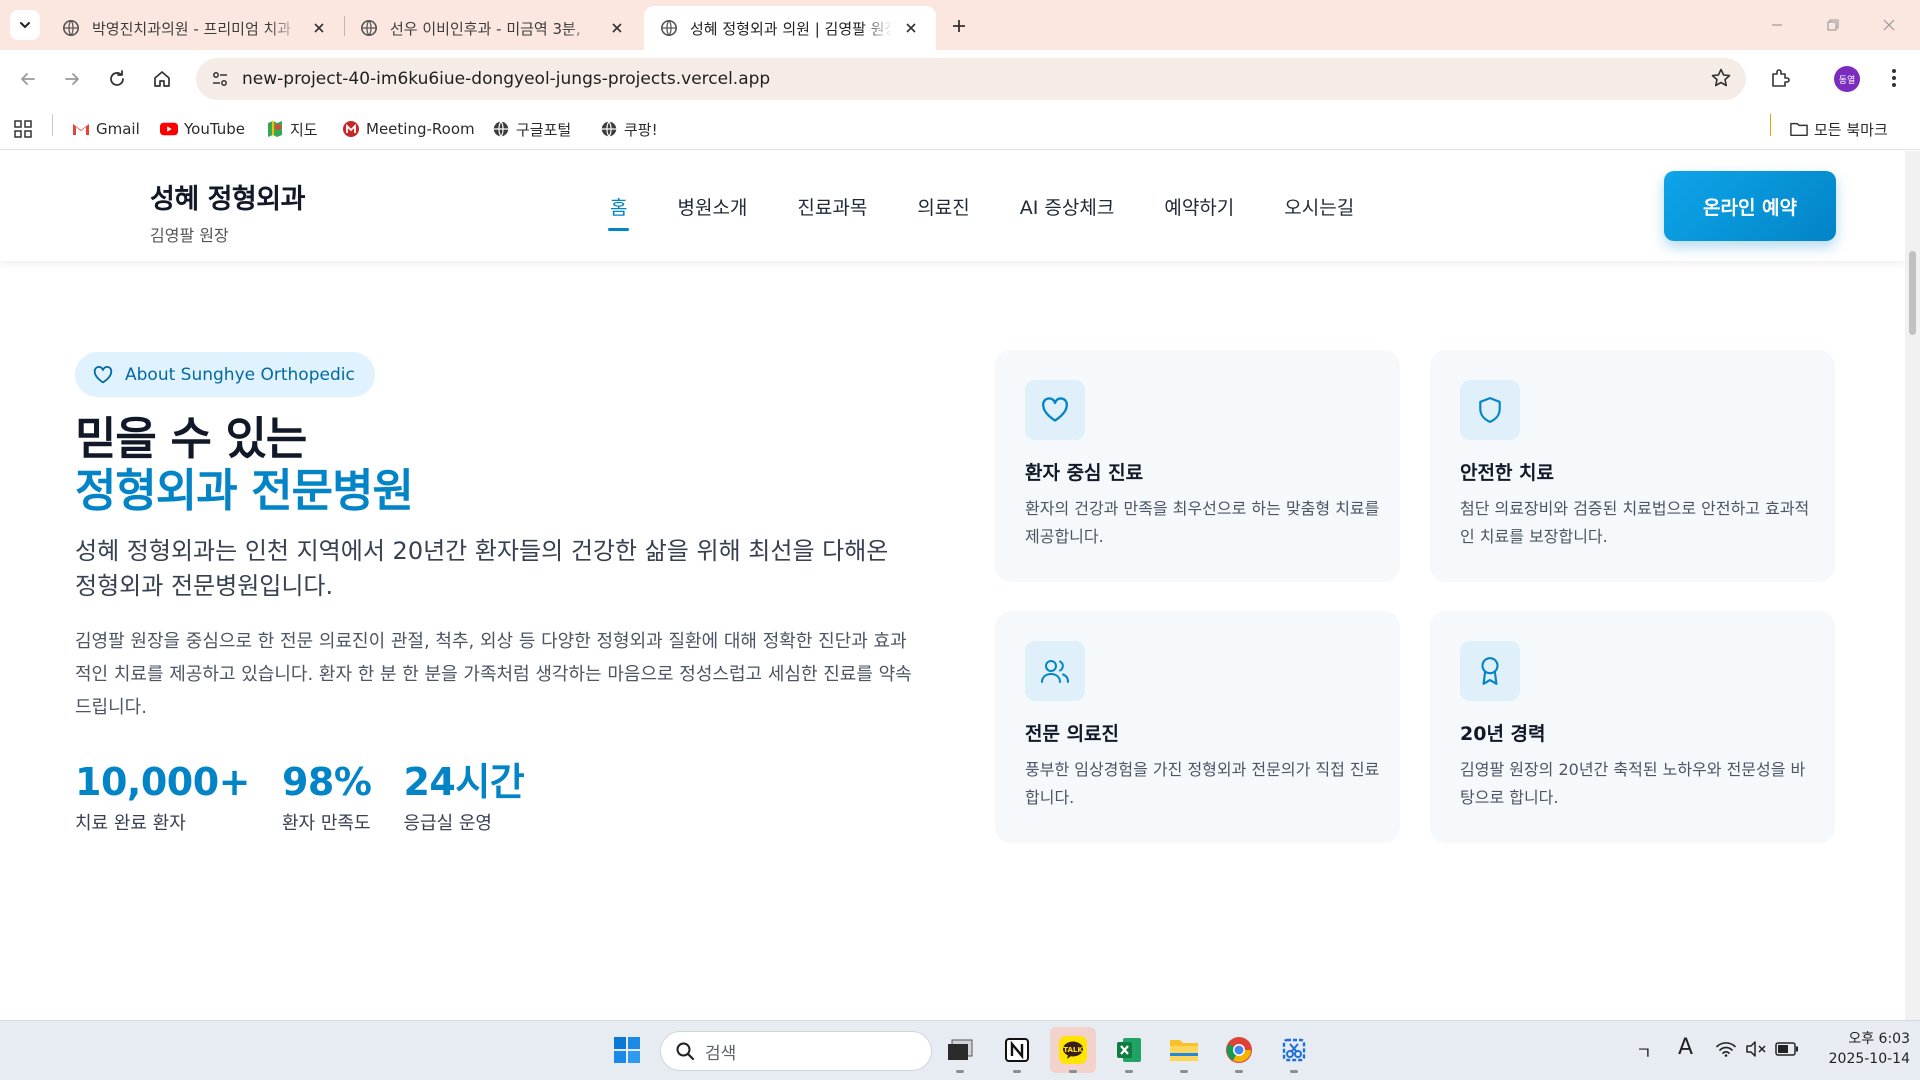 The height and width of the screenshot is (1080, 1920). I want to click on tab-0: 박영진치과의원 - 프리미엄 치과, so click(195, 28).